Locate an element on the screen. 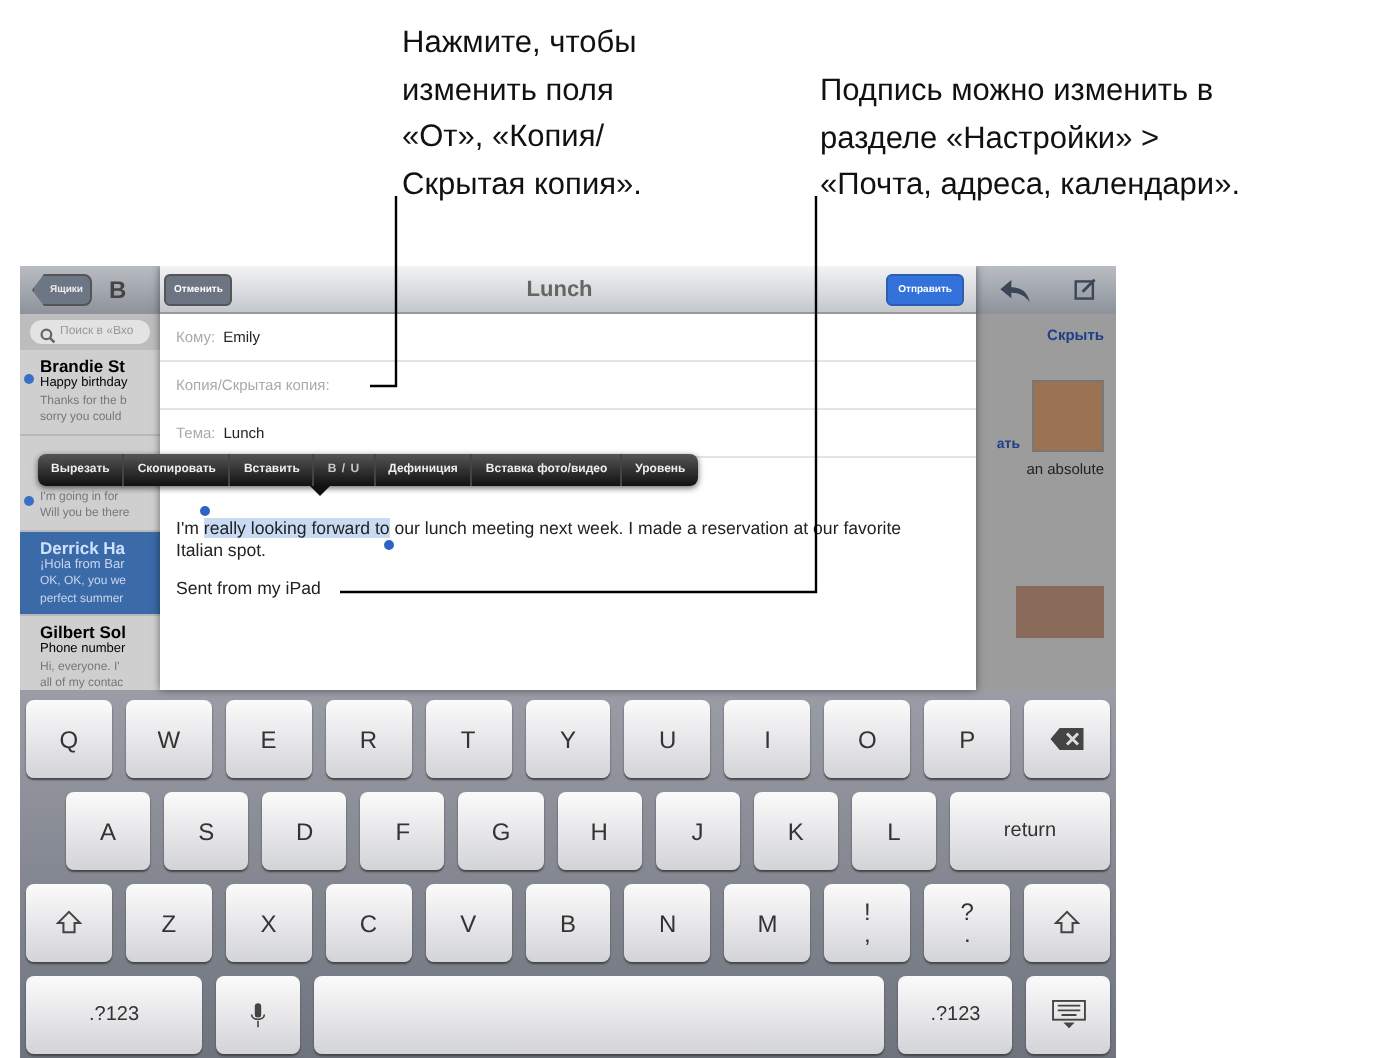 The image size is (1380, 1058). key: I is located at coordinates (767, 739).